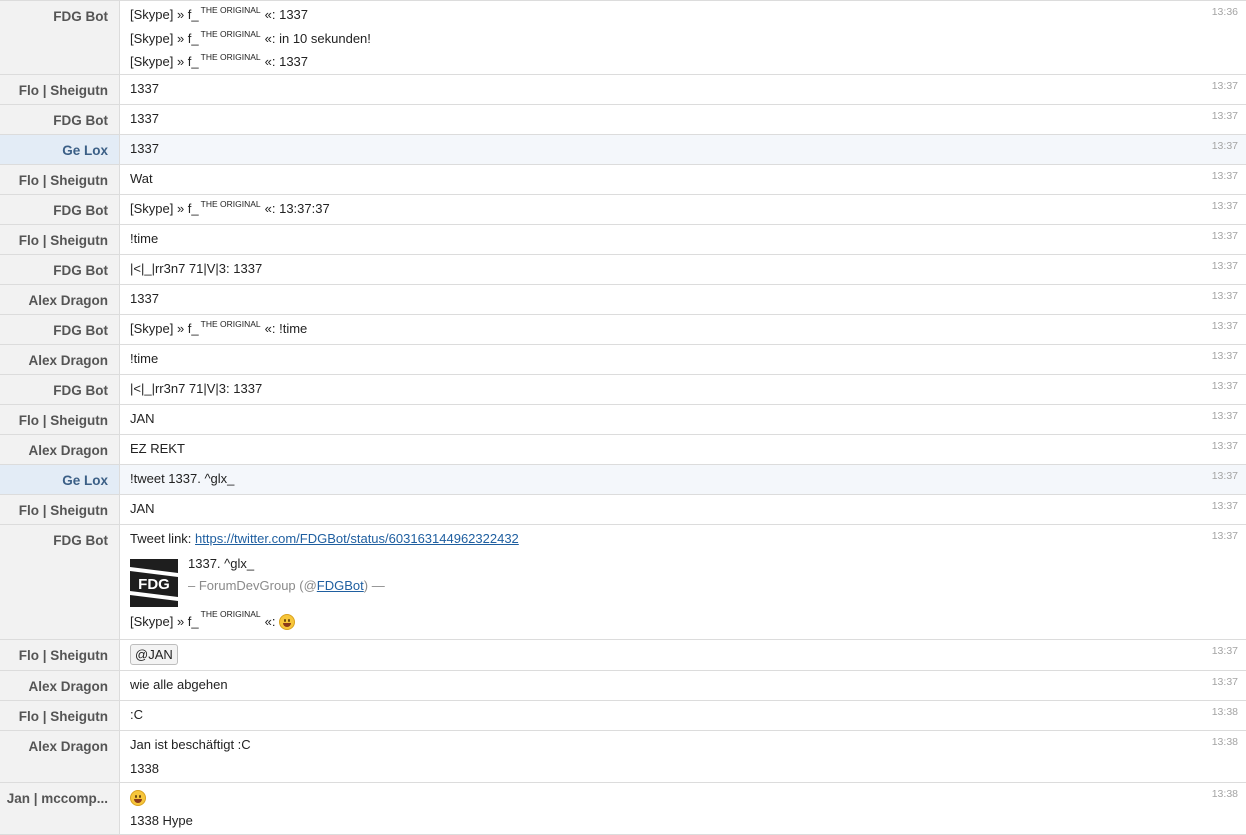 This screenshot has height=835, width=1246. I want to click on logo-text: FDG, so click(154, 584).